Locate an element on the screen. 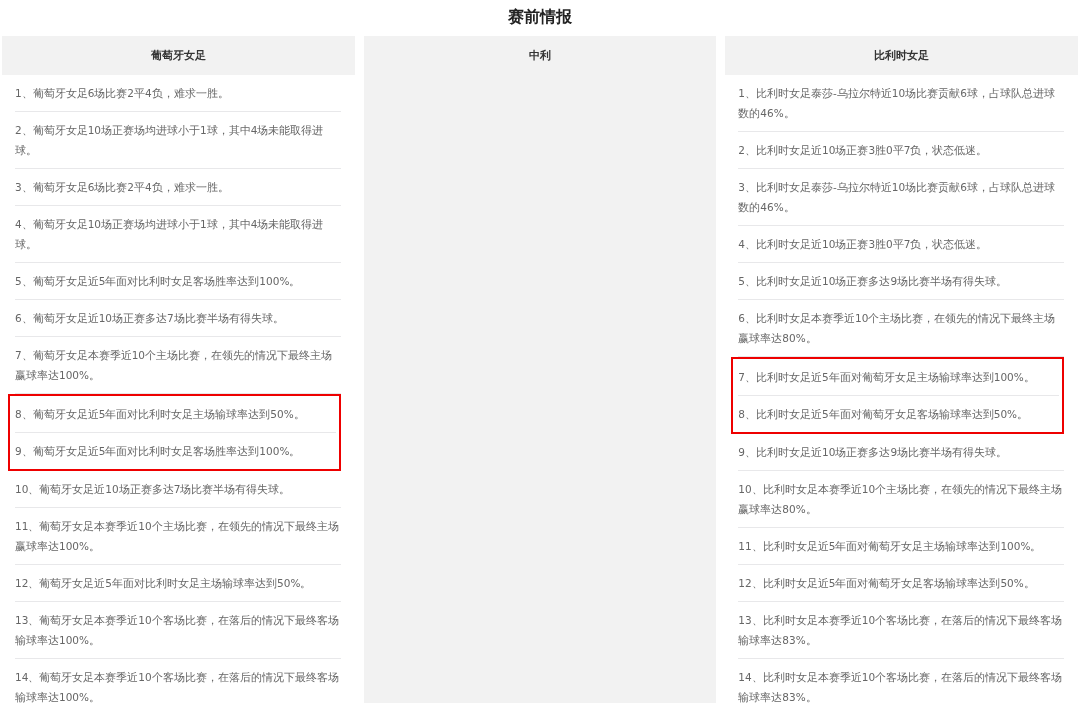 This screenshot has width=1080, height=703. info-item: 5、比利时女足近10场正赛多达9场比赛半场有得失球。 is located at coordinates (901, 281).